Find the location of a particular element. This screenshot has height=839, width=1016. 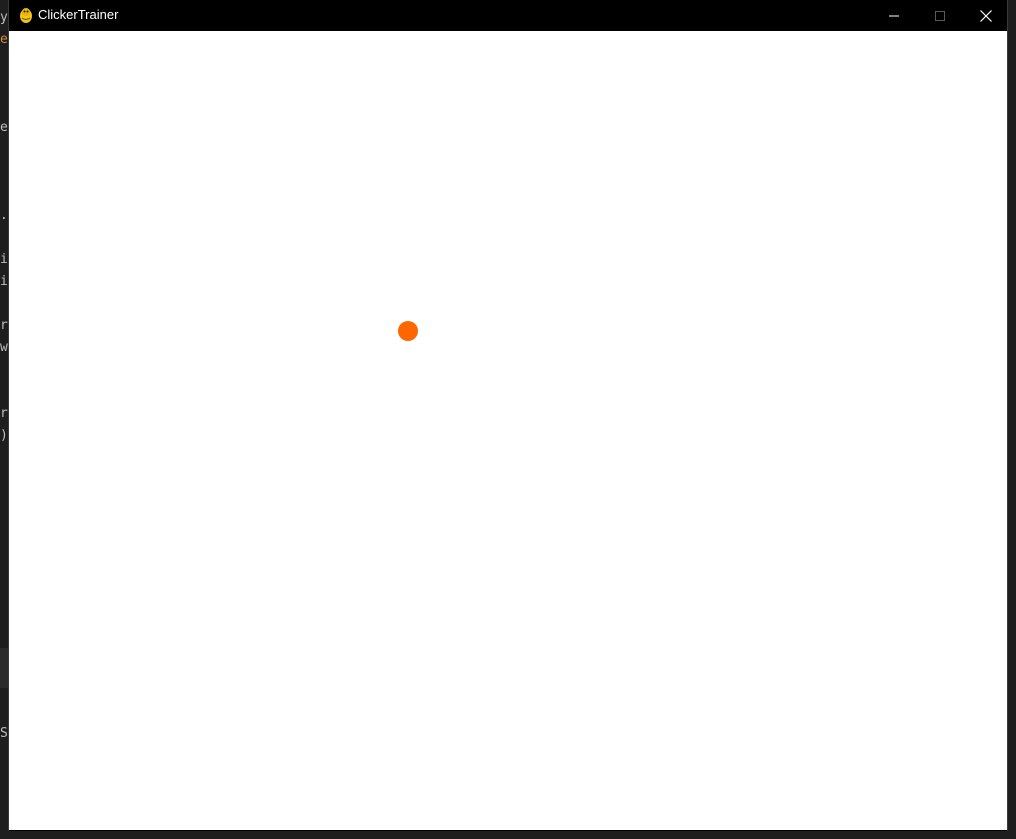

title-bar: ClickerTrainer is located at coordinates (508, 15).